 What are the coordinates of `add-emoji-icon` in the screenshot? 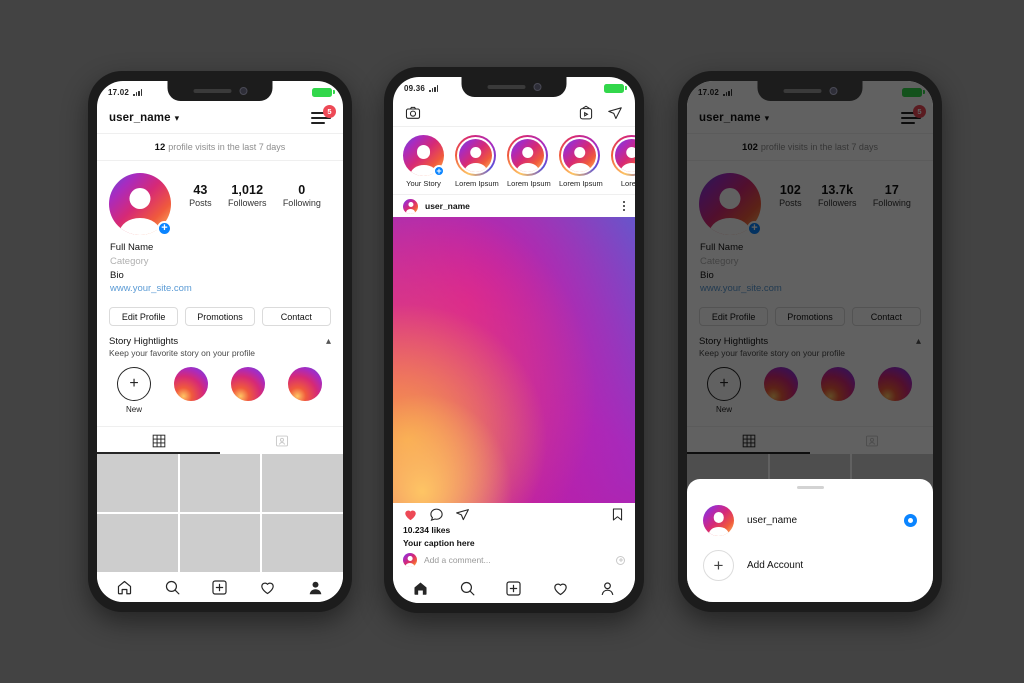 It's located at (620, 560).